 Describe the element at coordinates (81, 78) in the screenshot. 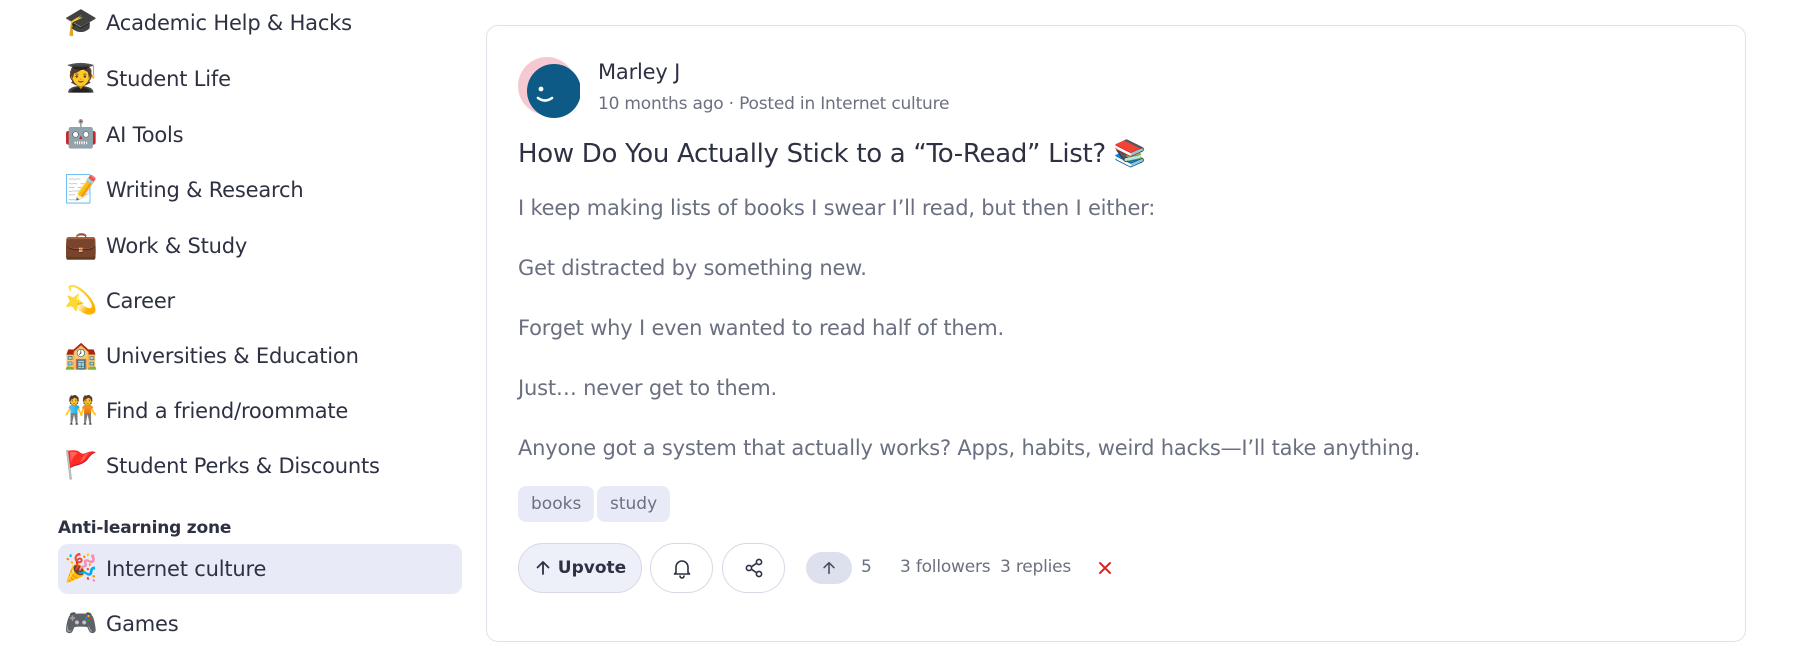

I see `student-icon: 🧑‍🎓` at that location.